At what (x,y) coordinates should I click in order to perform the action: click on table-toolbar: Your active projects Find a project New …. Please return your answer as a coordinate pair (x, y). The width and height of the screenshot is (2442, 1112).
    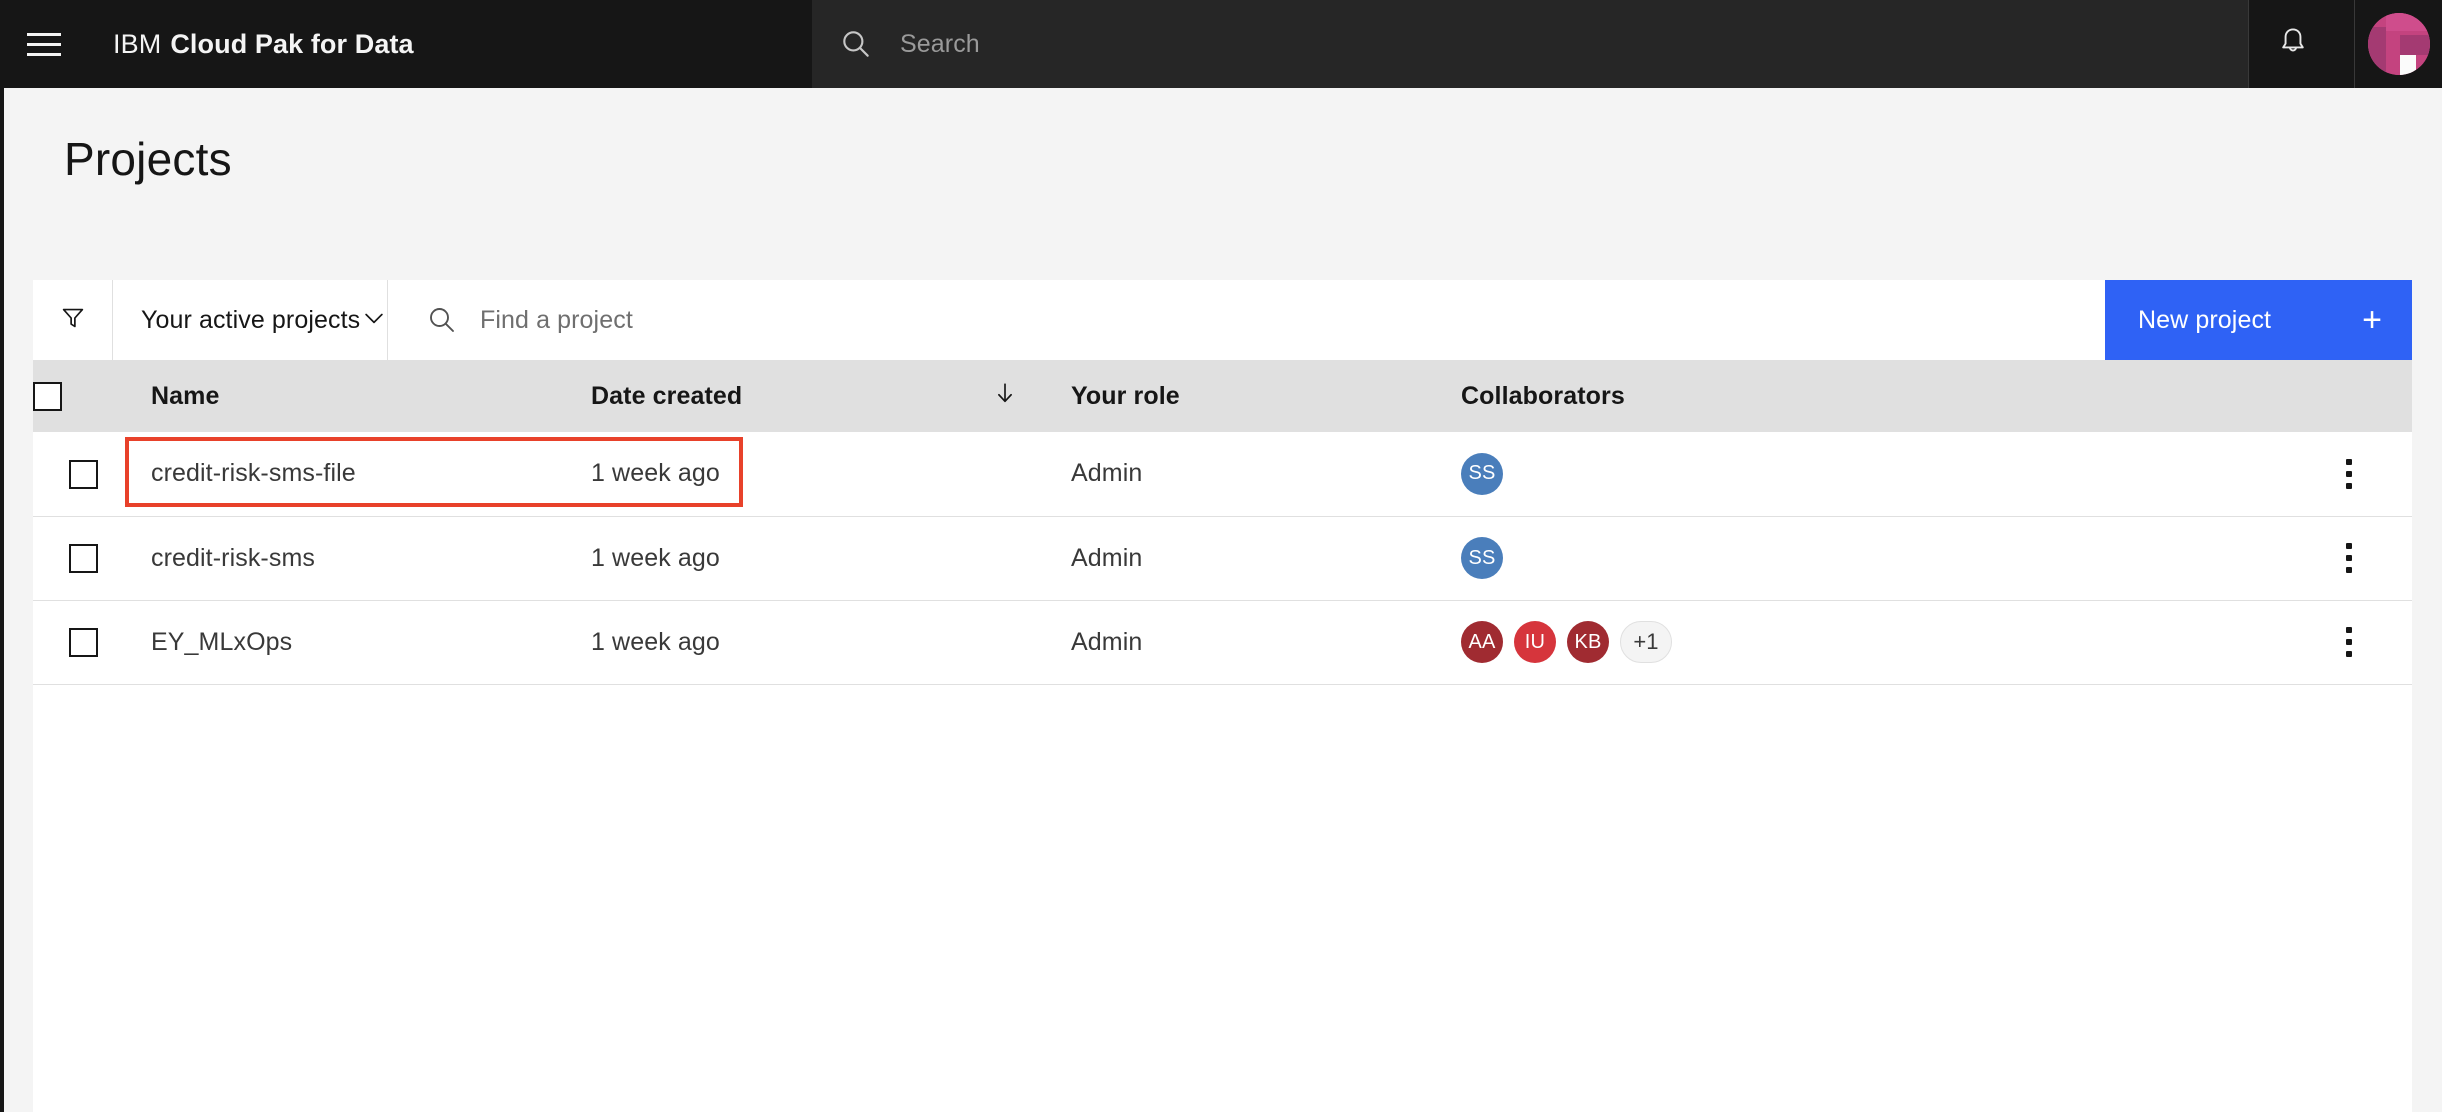
    Looking at the image, I should click on (1222, 320).